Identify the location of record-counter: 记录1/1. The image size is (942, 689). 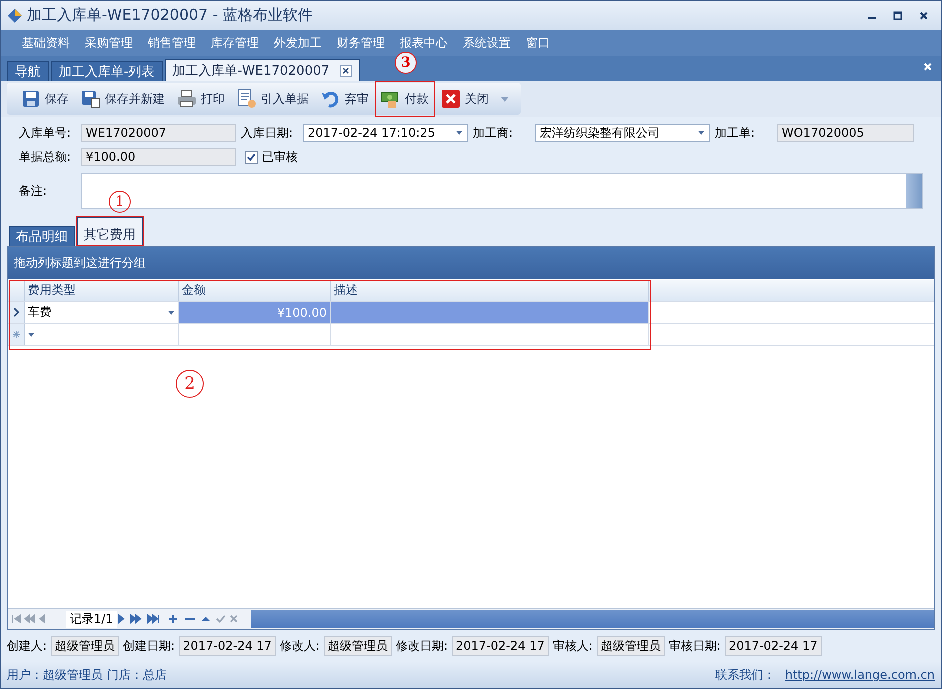
(92, 619).